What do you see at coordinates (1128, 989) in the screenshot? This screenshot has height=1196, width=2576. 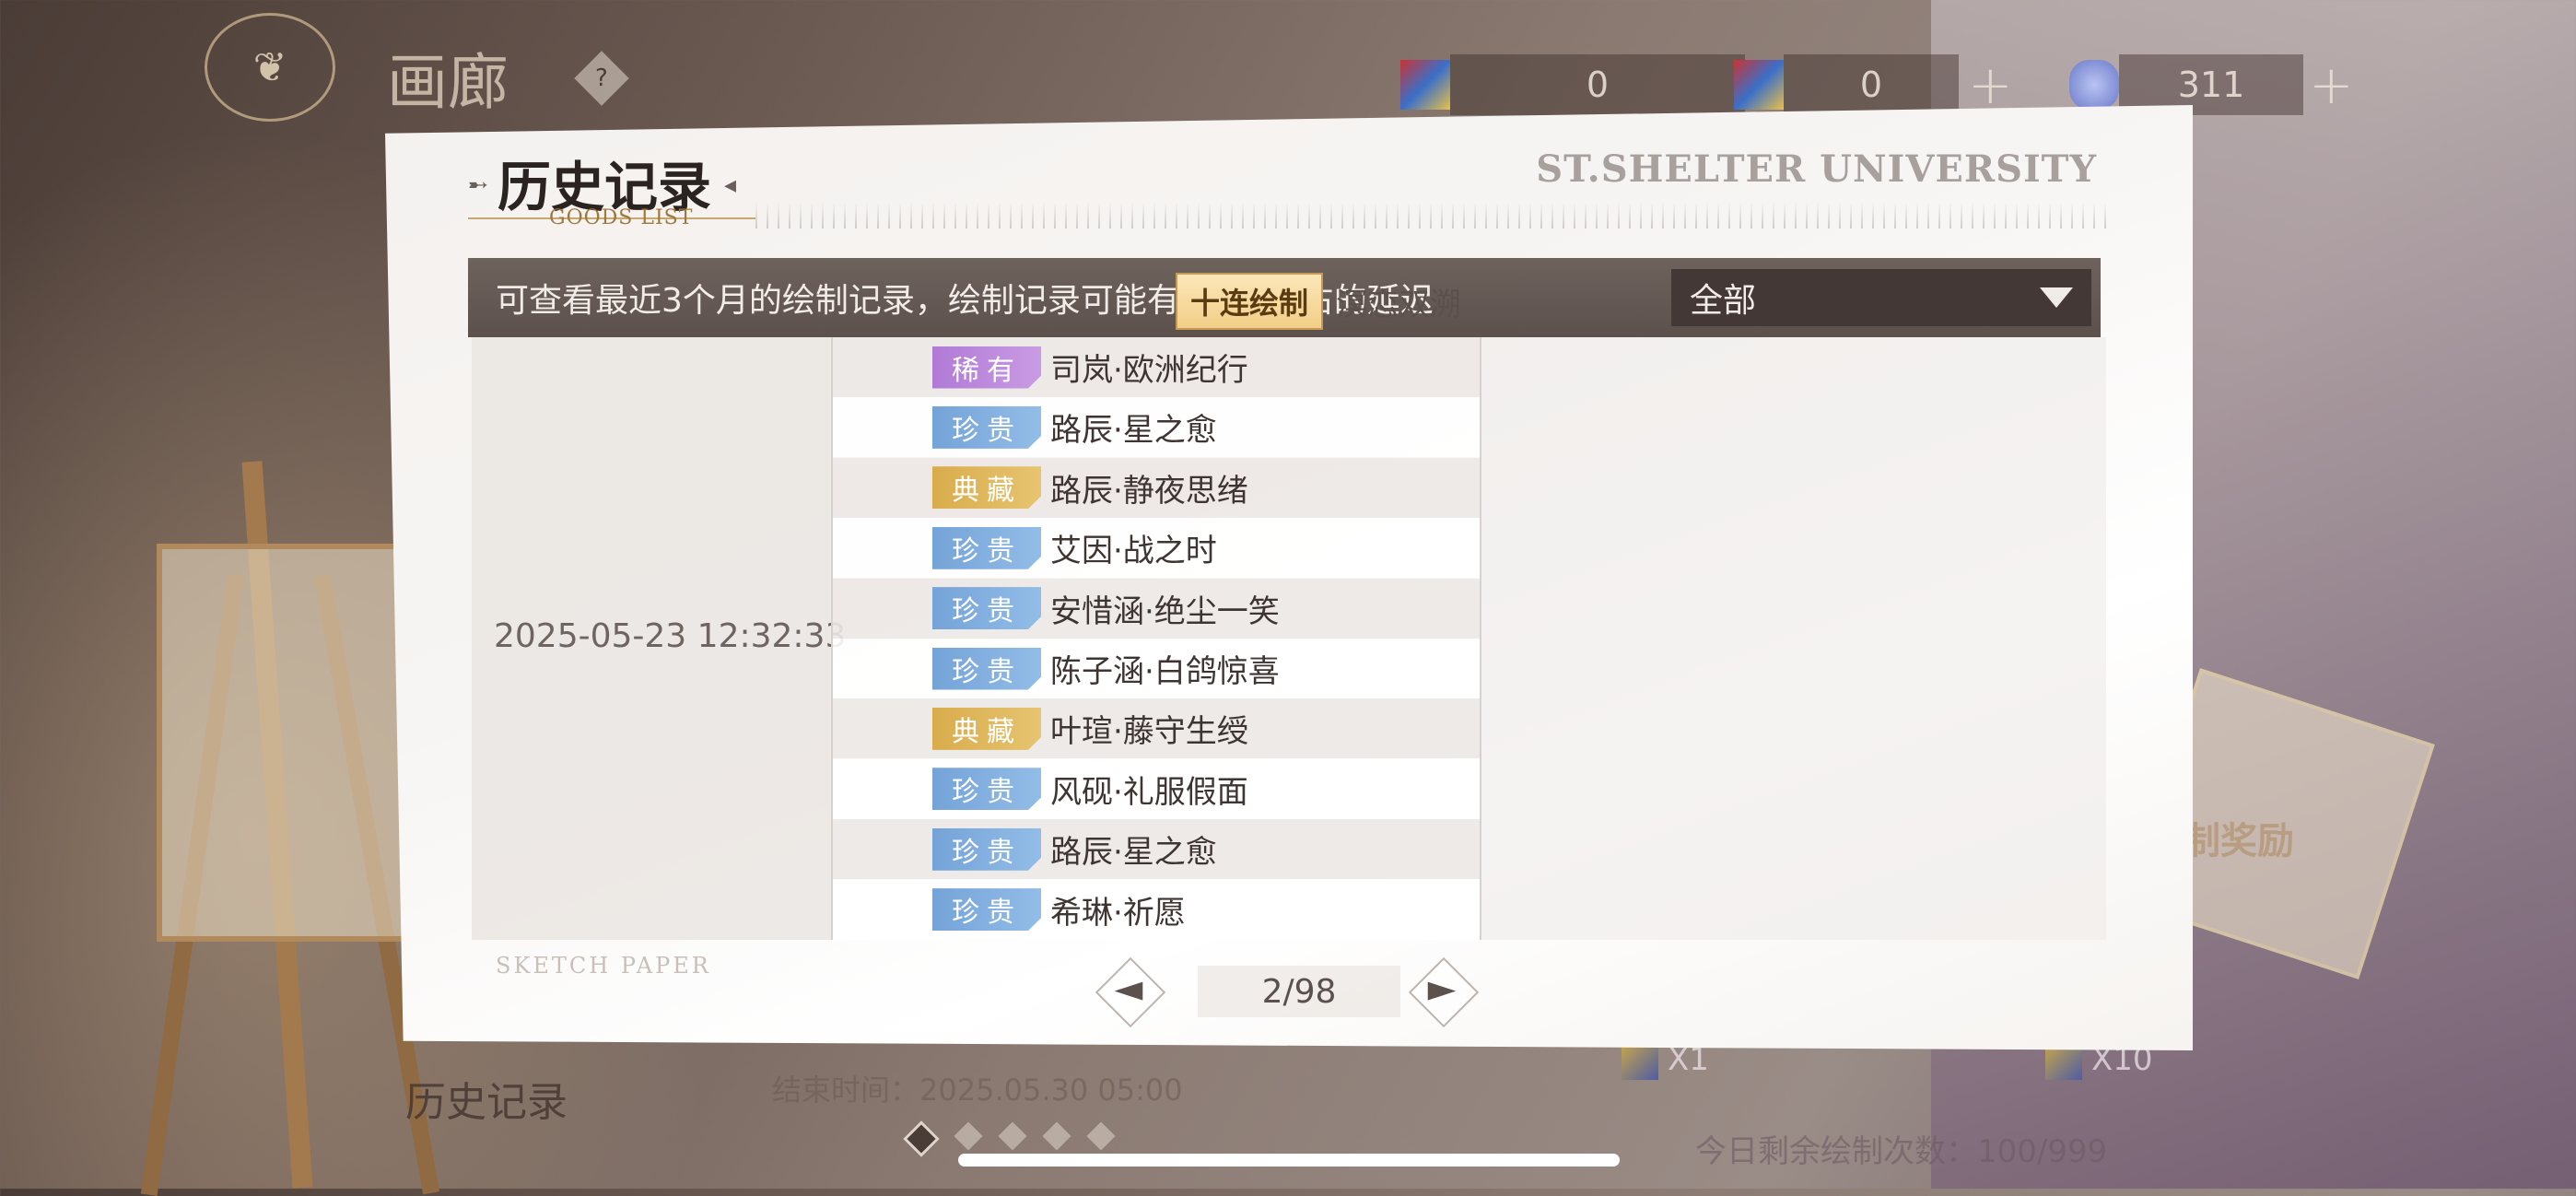 I see `arrow-left-icon: ◄` at bounding box center [1128, 989].